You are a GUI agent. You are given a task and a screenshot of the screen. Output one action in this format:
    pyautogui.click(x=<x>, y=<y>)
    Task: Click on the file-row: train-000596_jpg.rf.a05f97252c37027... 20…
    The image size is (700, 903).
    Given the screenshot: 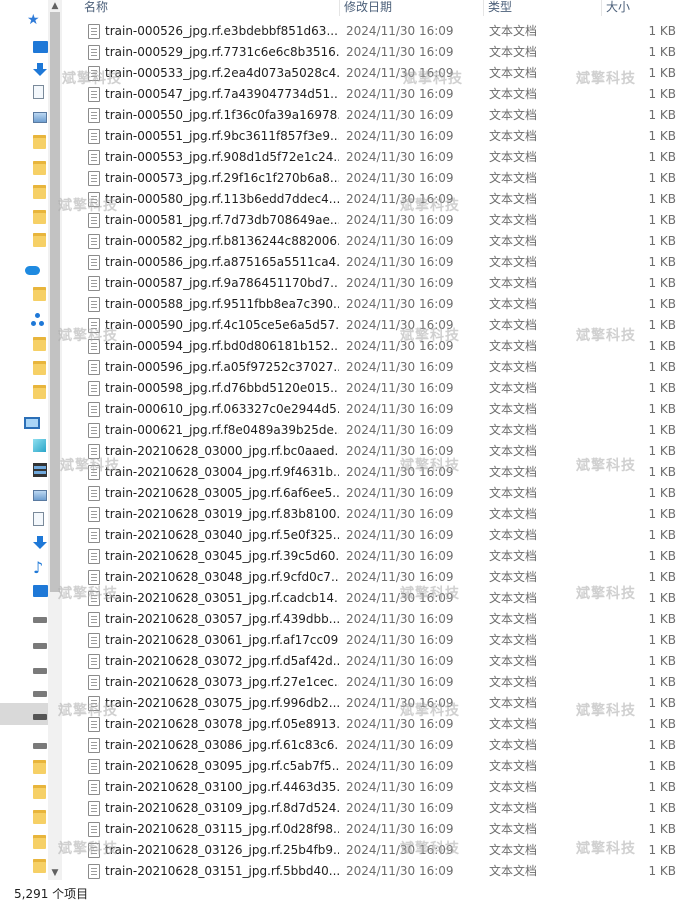 What is the action you would take?
    pyautogui.click(x=381, y=367)
    